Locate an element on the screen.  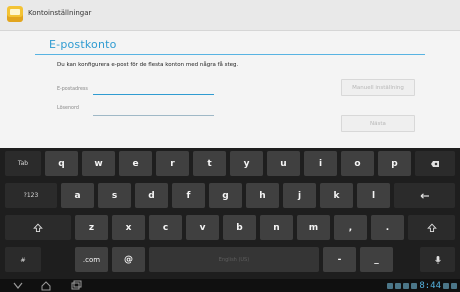
password-field is located at coordinates (153, 115).